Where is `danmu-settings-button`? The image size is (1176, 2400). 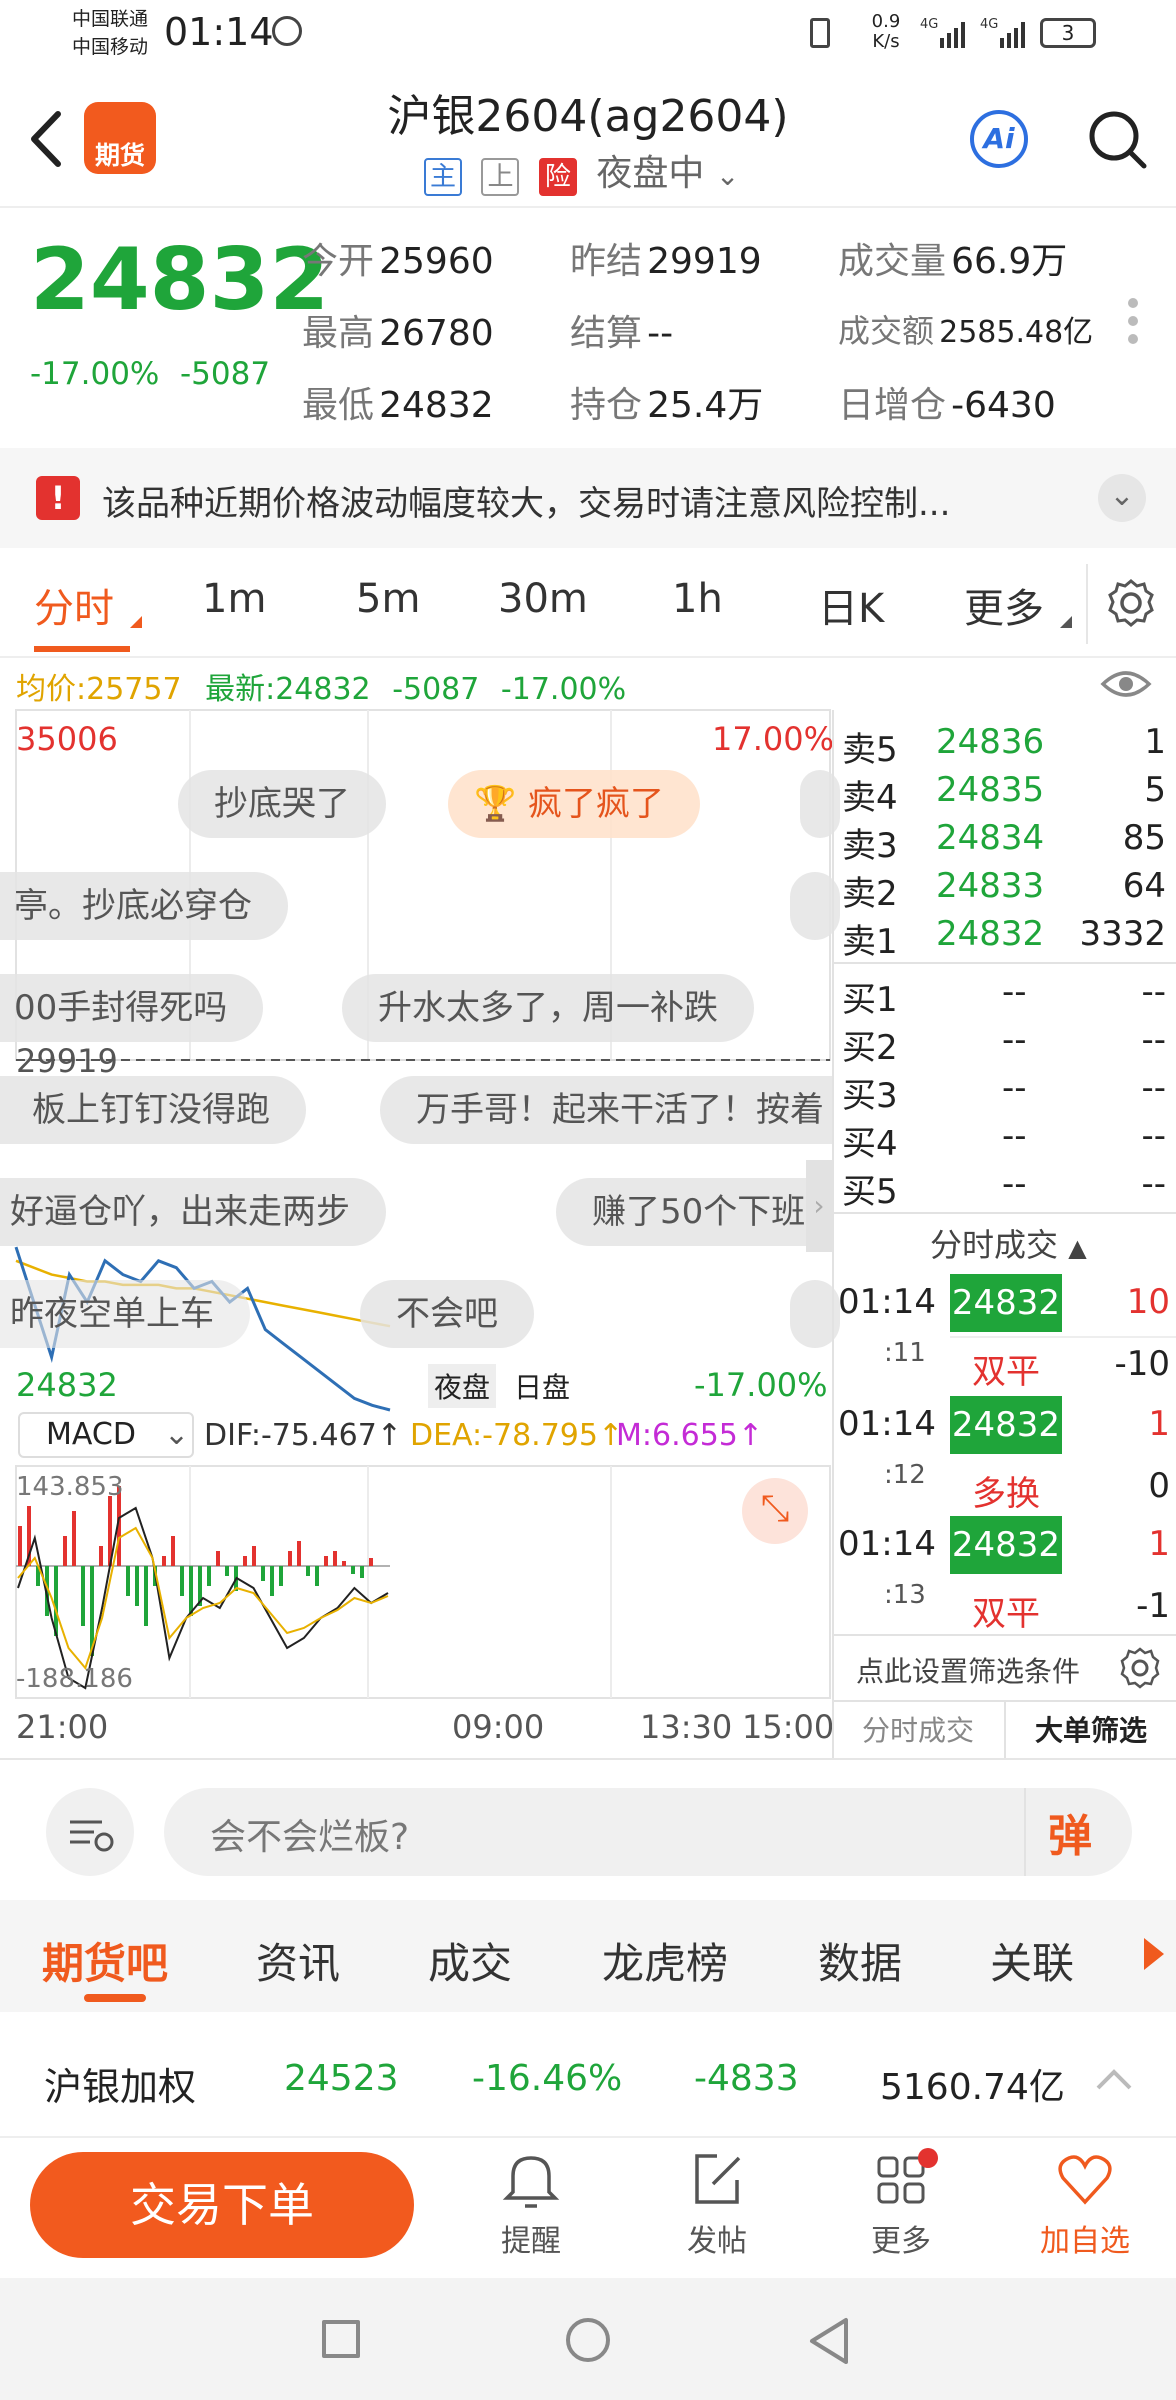 danmu-settings-button is located at coordinates (90, 1832).